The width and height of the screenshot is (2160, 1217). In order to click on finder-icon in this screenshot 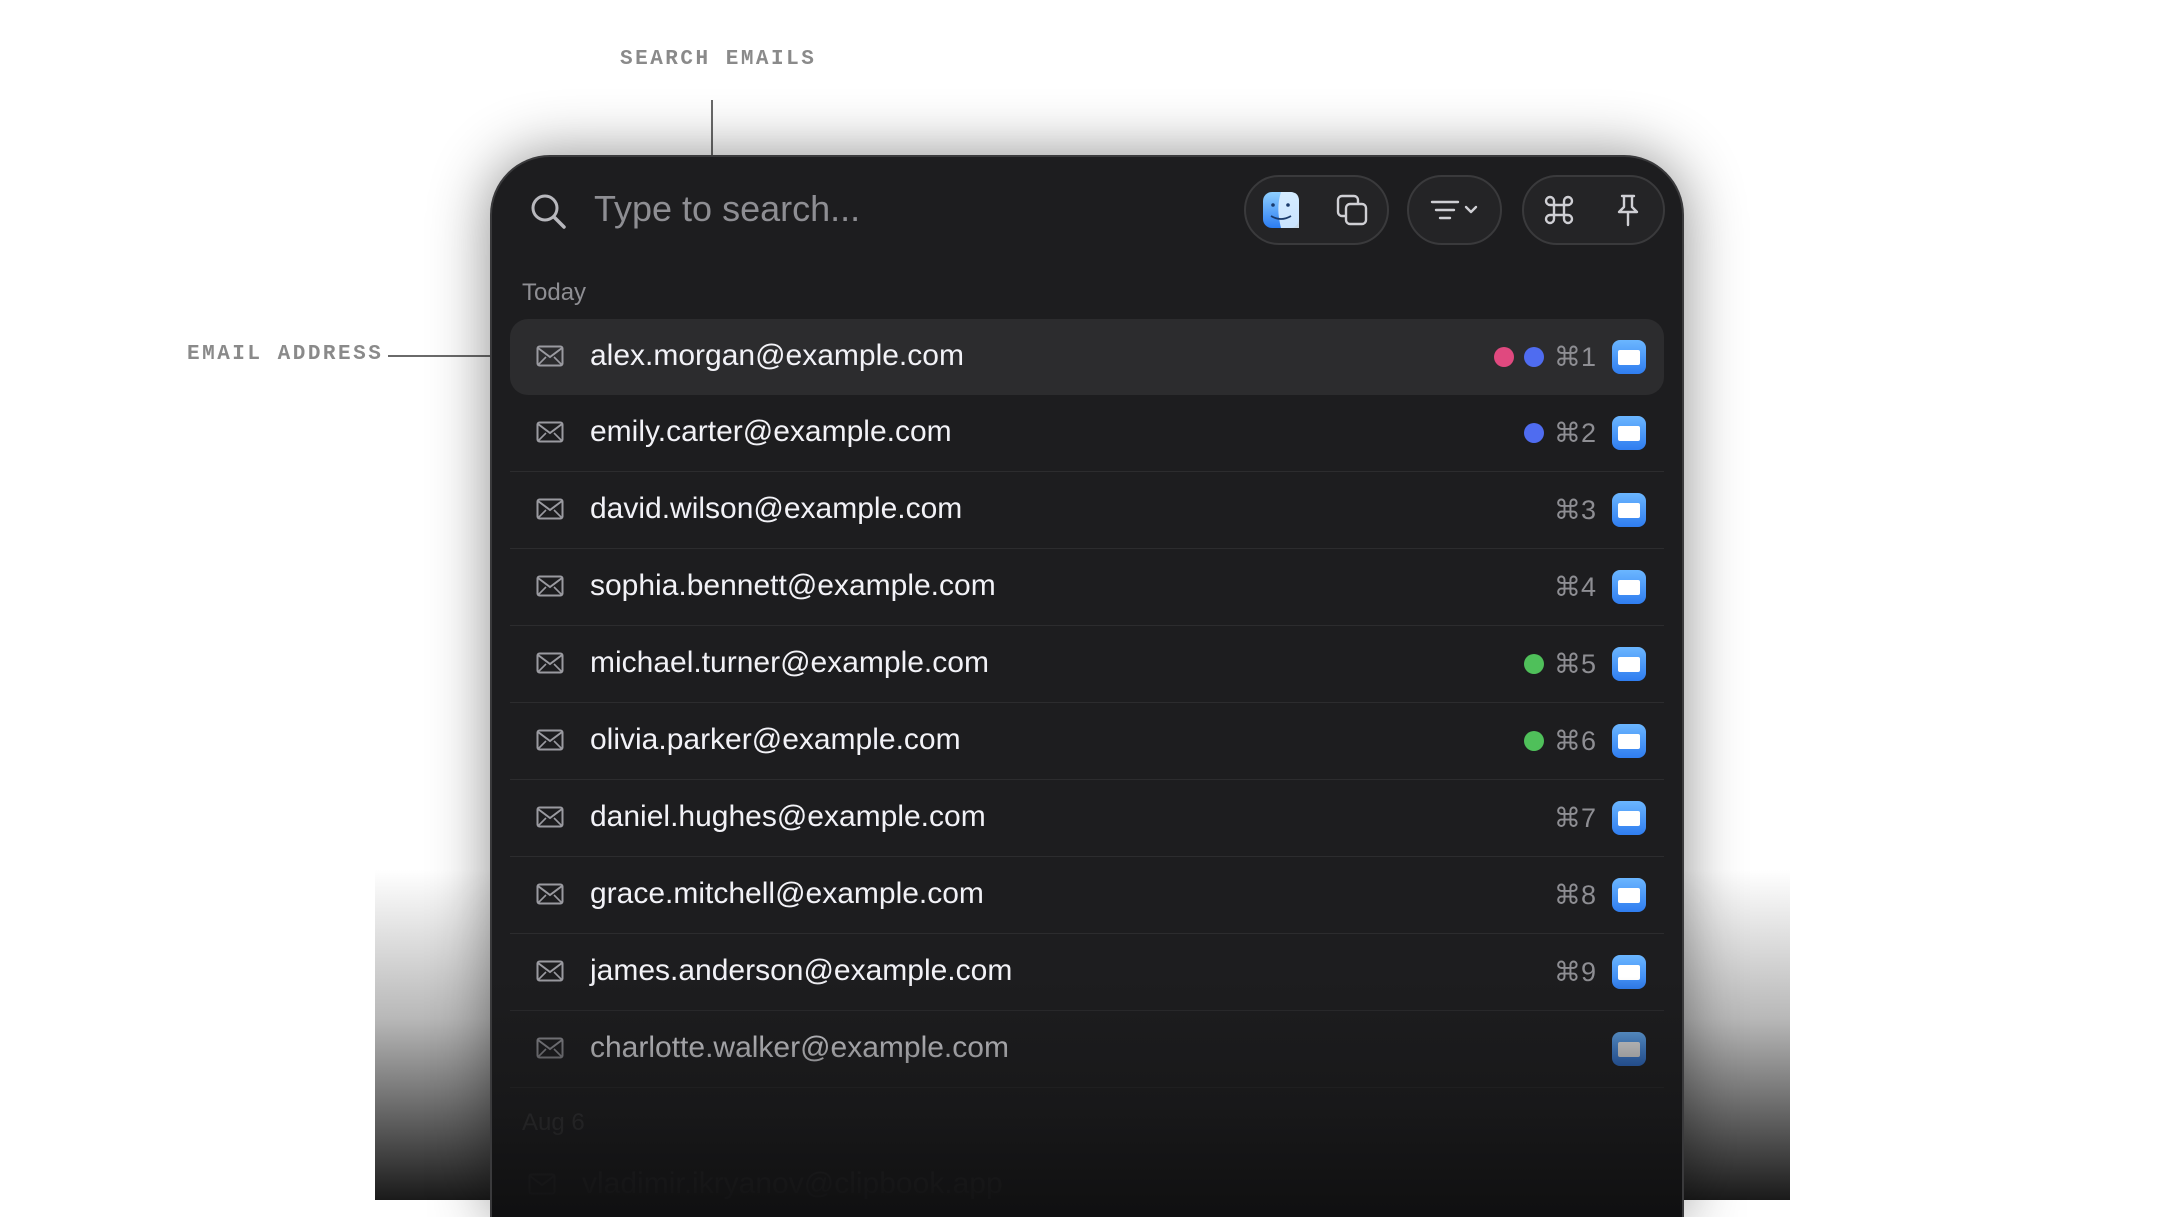, I will do `click(1281, 210)`.